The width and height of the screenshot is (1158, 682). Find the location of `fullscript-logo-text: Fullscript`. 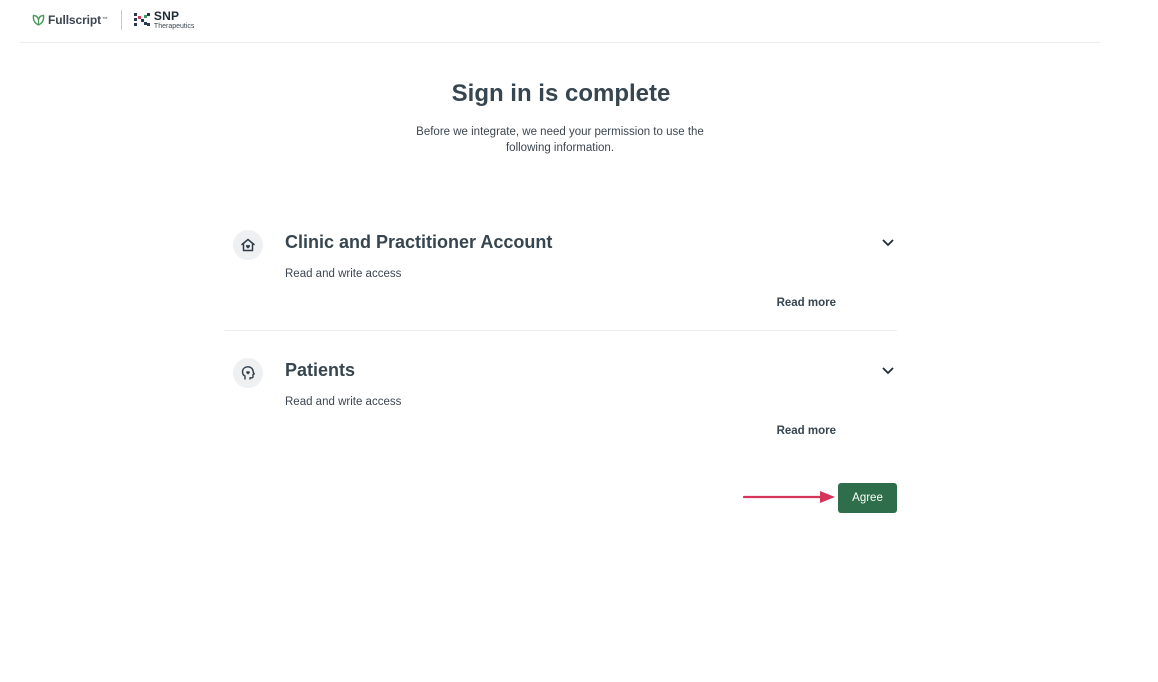

fullscript-logo-text: Fullscript is located at coordinates (75, 20).